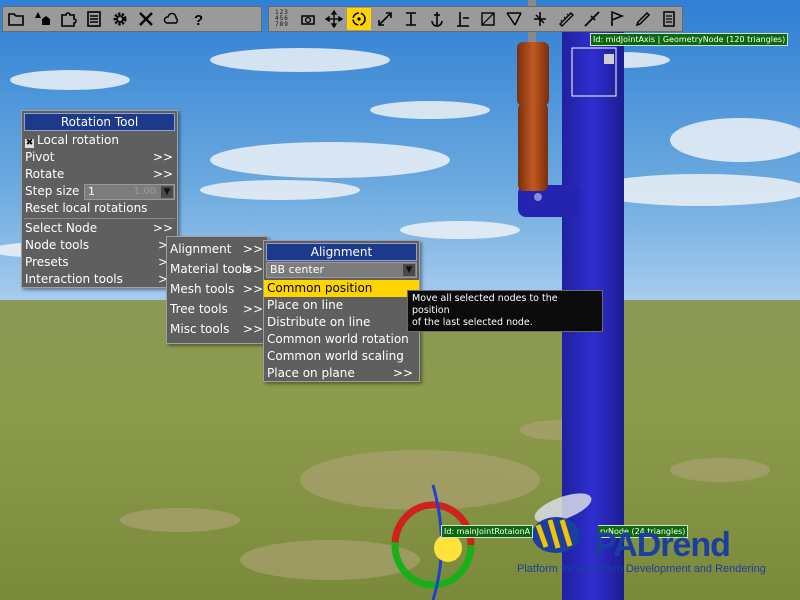 Image resolution: width=800 pixels, height=600 pixels. What do you see at coordinates (99, 174) in the screenshot?
I see `rotate-item: Rotate >>` at bounding box center [99, 174].